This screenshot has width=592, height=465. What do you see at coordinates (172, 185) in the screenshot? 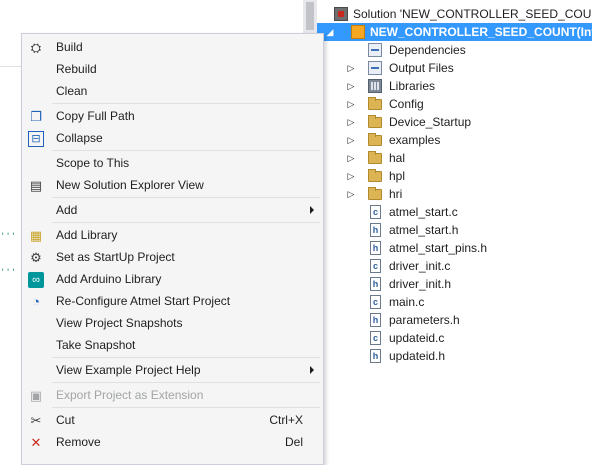
I see `menu-item-new-solution-explorer-view: ▤ New Solution Explorer View` at bounding box center [172, 185].